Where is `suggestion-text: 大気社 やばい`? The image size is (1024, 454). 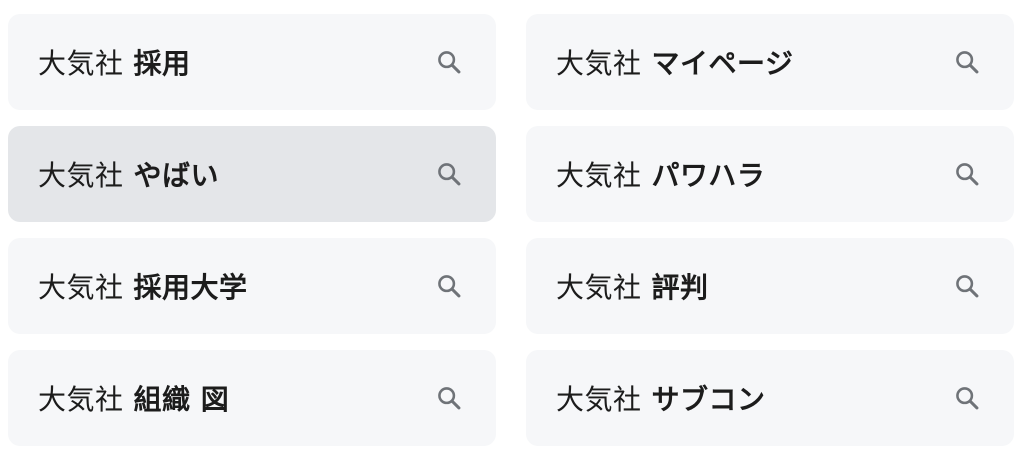 suggestion-text: 大気社 やばい is located at coordinates (128, 174).